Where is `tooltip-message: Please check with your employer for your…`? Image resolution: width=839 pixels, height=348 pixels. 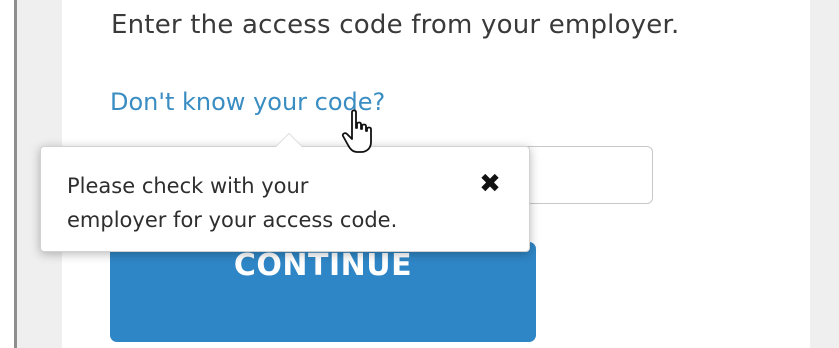
tooltip-message: Please check with your employer for your… is located at coordinates (277, 203).